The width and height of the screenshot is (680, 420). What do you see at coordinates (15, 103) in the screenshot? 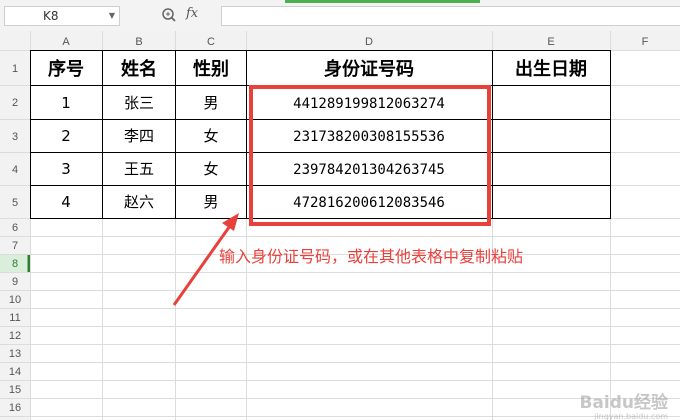
I see `row-header-2: 2` at bounding box center [15, 103].